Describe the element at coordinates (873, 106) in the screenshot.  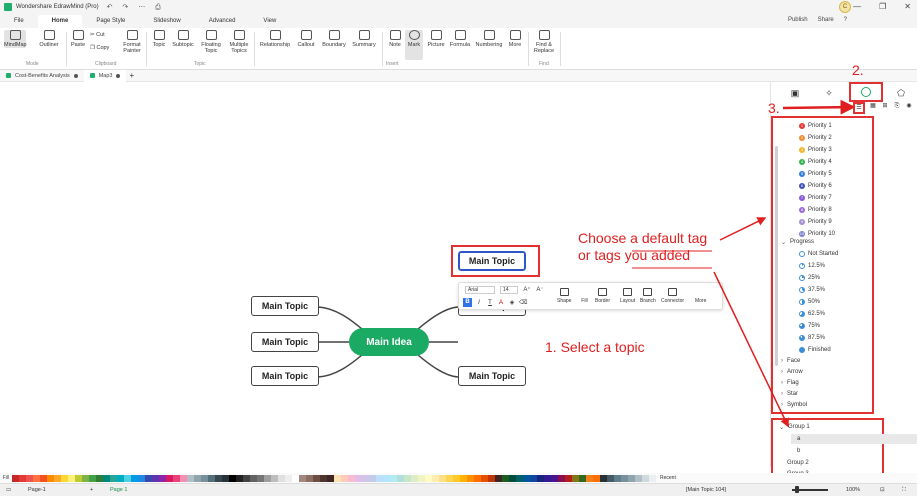
I see `grid-view-icon: ▦` at that location.